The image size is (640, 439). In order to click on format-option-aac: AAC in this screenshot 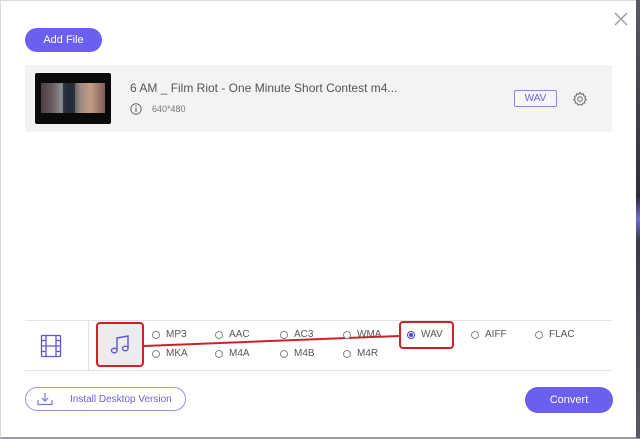, I will do `click(232, 334)`.